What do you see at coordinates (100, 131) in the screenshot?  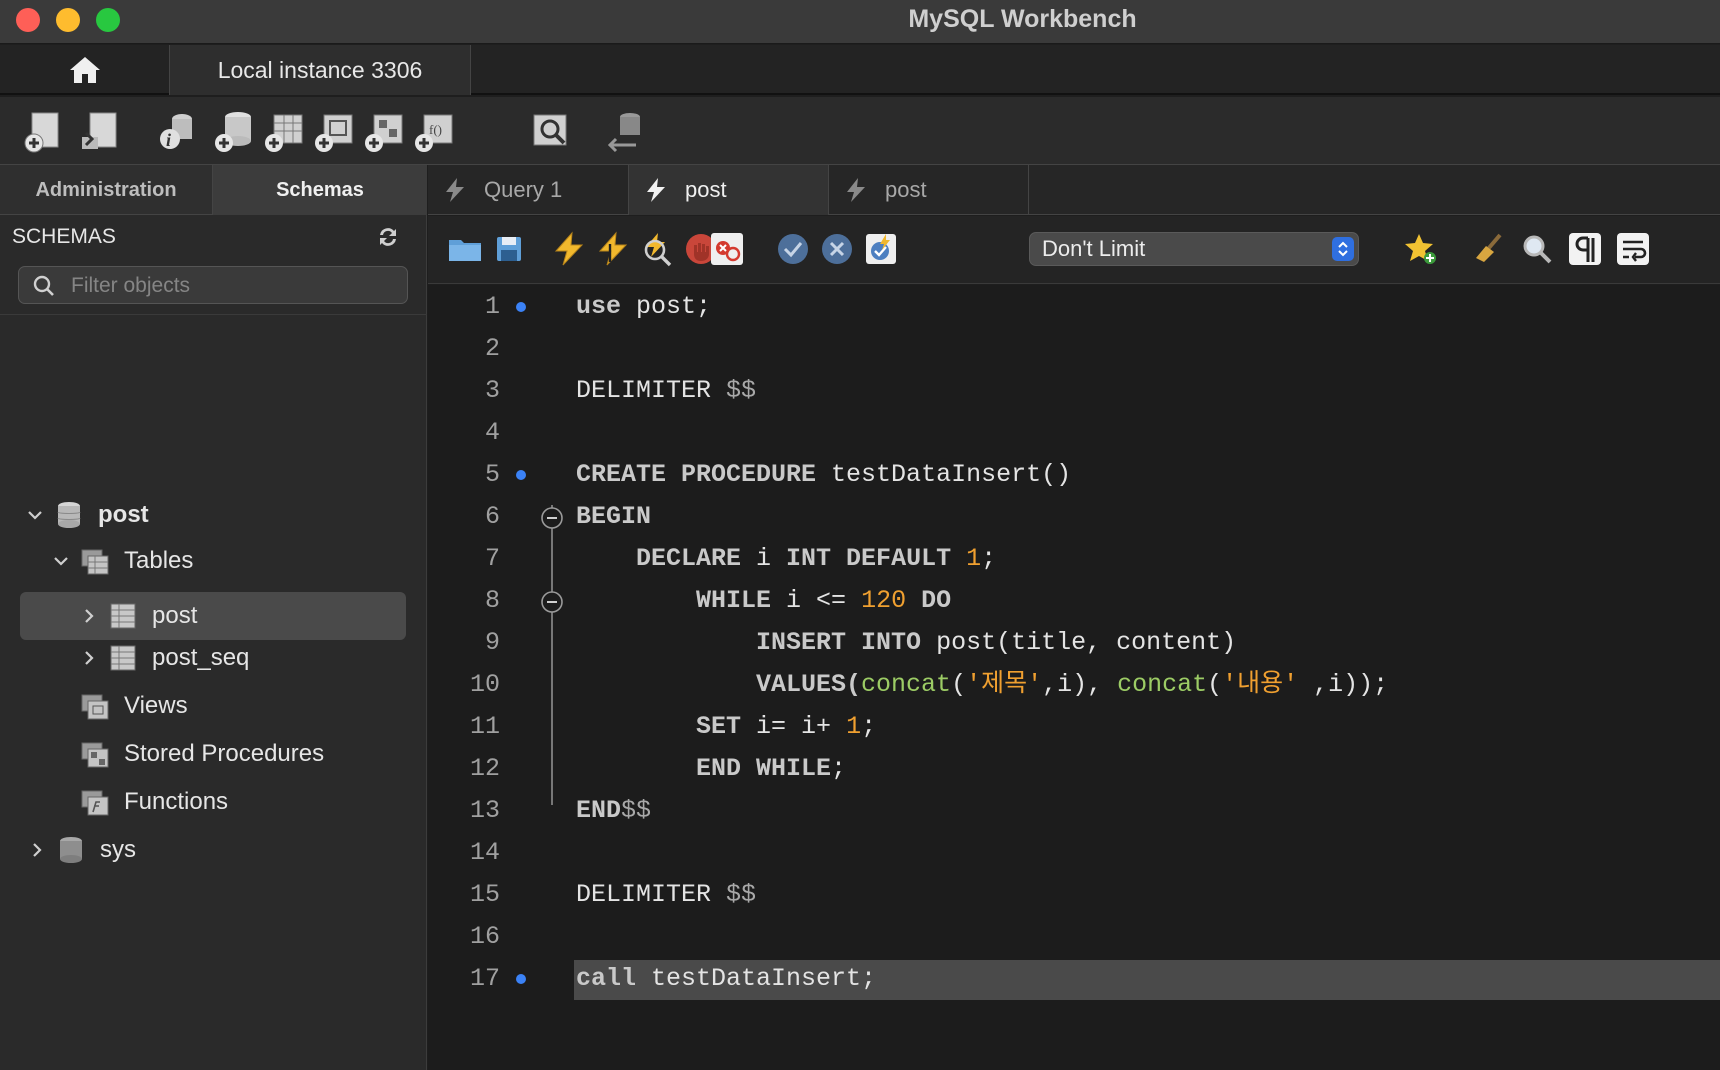 I see `open-sql-script-icon` at bounding box center [100, 131].